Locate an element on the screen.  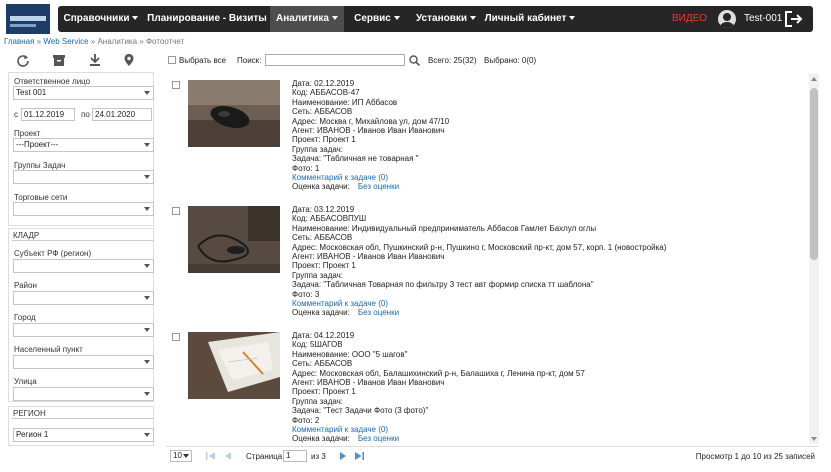
subject-select is located at coordinates (83, 266).